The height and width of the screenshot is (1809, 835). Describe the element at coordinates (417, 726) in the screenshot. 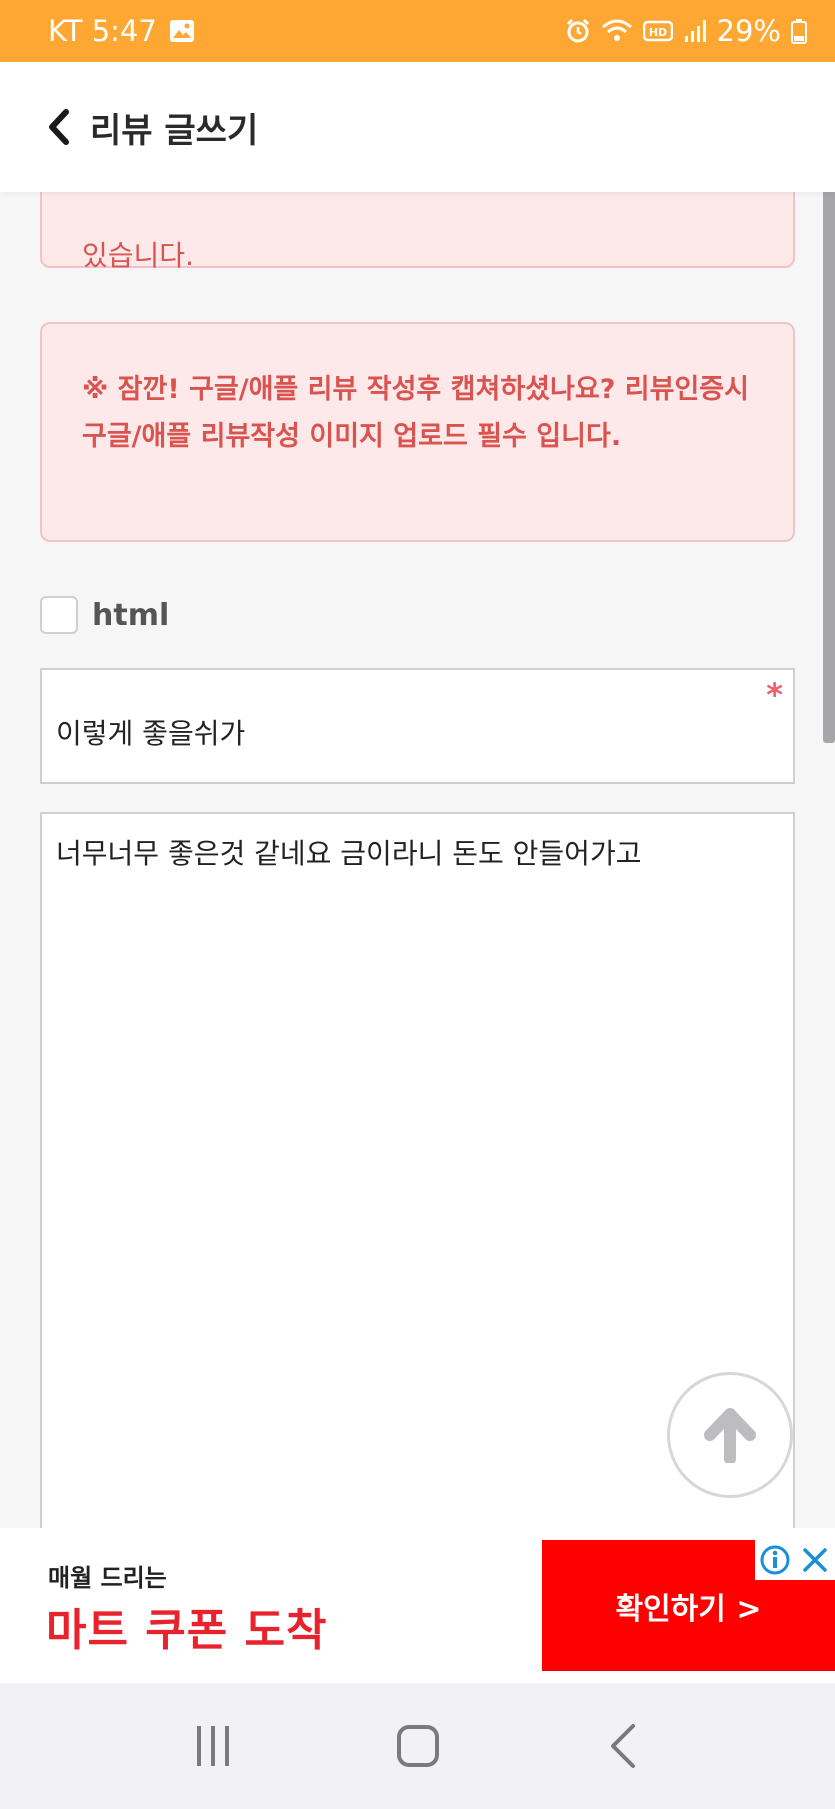

I see `review-title-input: 이렇게 좋을쉬가 *` at that location.